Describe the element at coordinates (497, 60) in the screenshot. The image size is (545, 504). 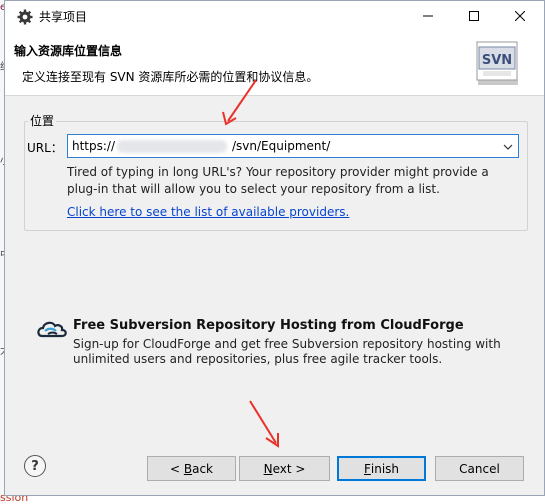
I see `svn-logo-text: SVN` at that location.